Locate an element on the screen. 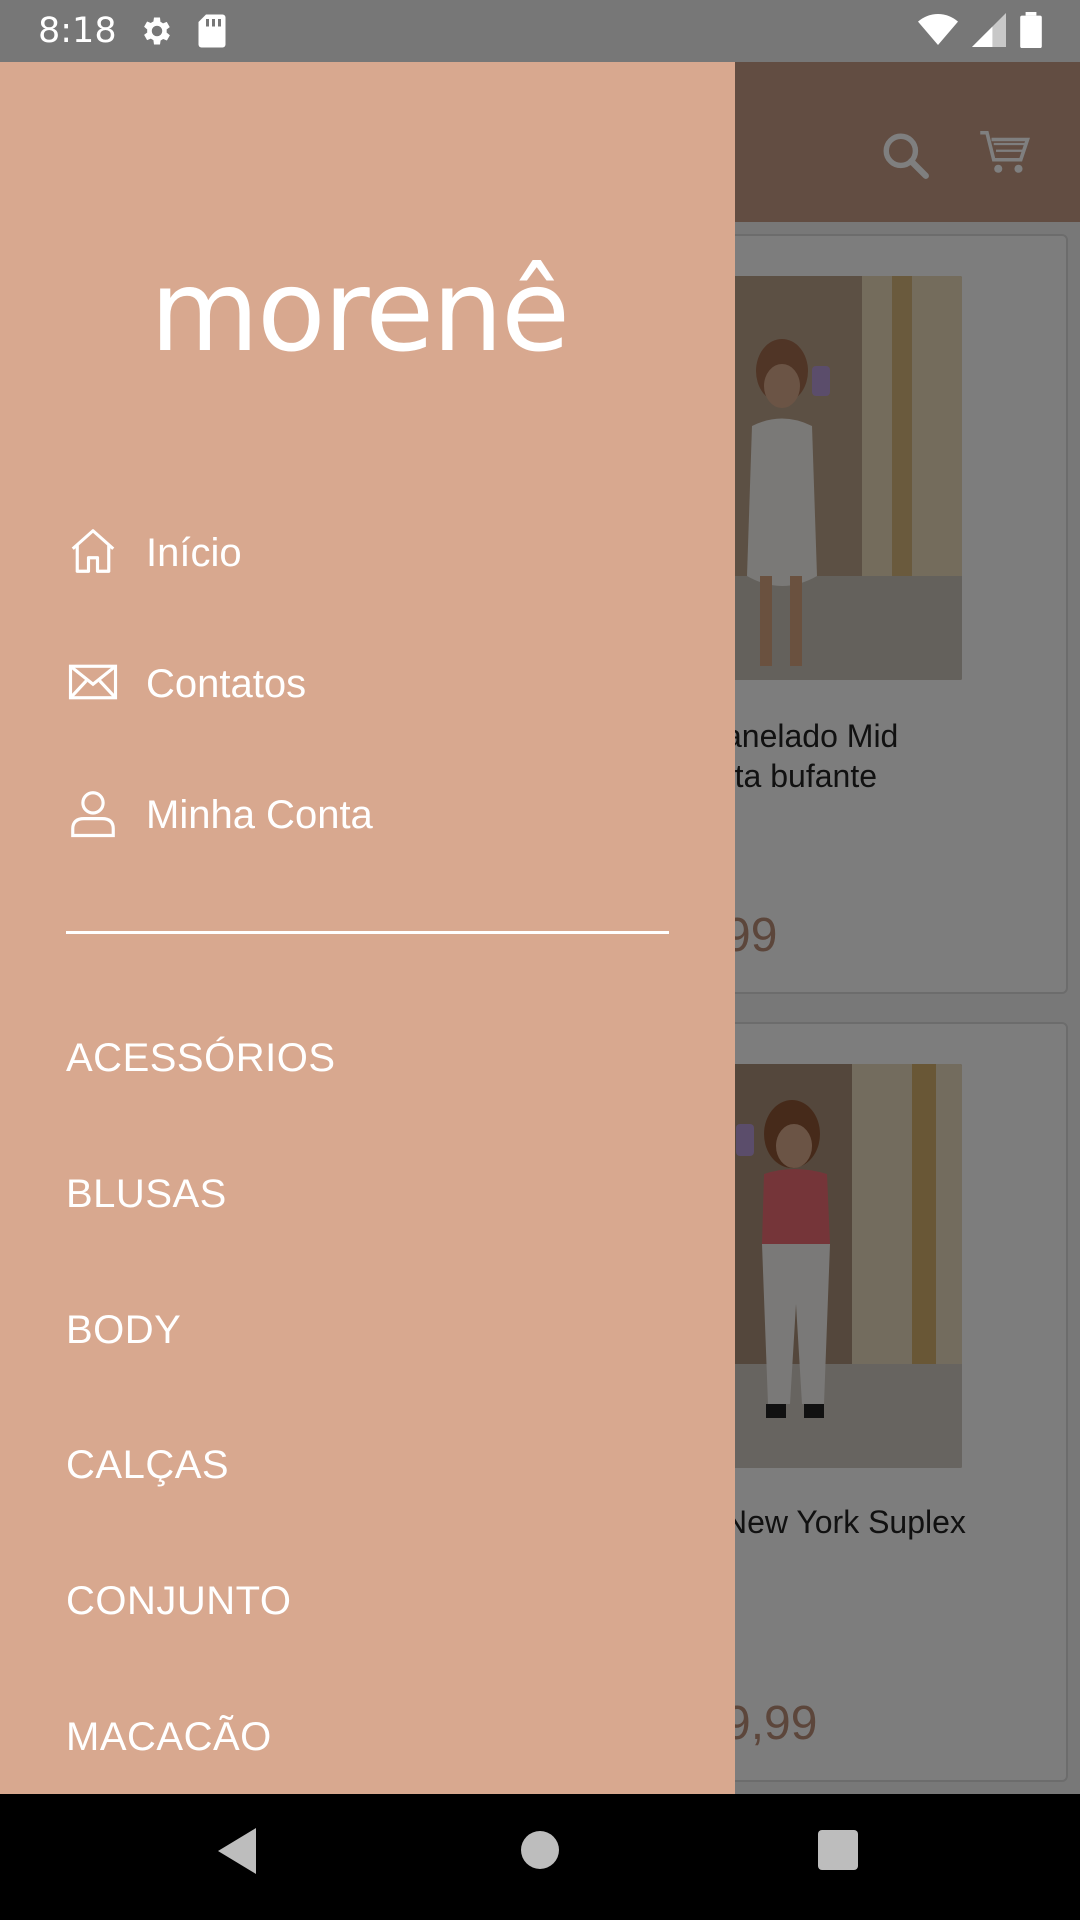  back-icon is located at coordinates (238, 1853).